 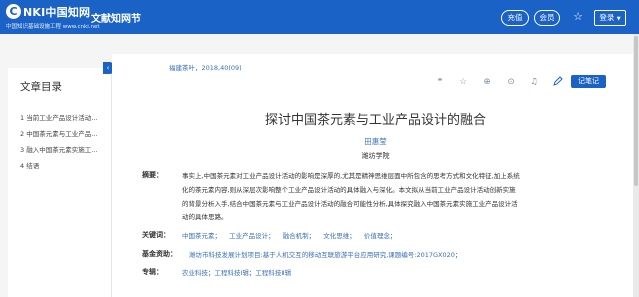 What do you see at coordinates (116, 19) in the screenshot?
I see `site-name: 文献知网节` at bounding box center [116, 19].